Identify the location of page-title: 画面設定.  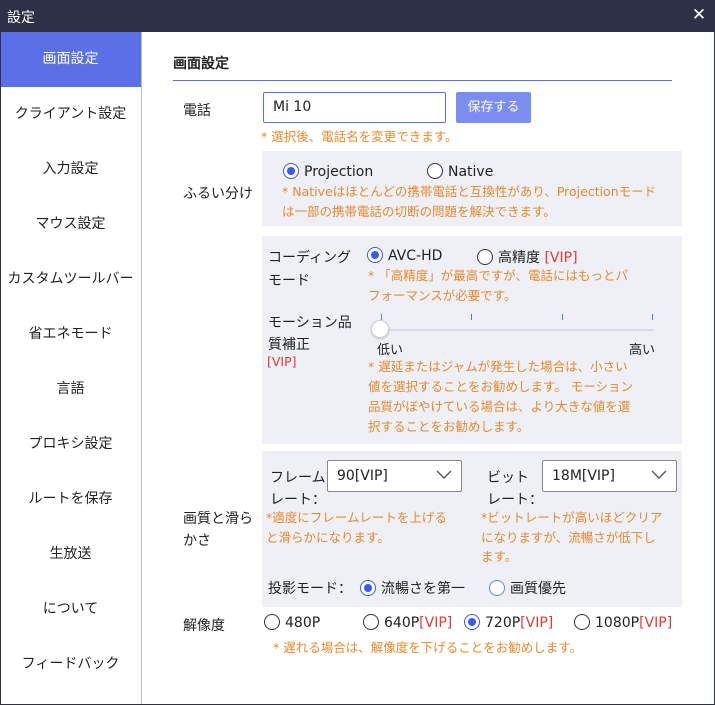
(201, 64).